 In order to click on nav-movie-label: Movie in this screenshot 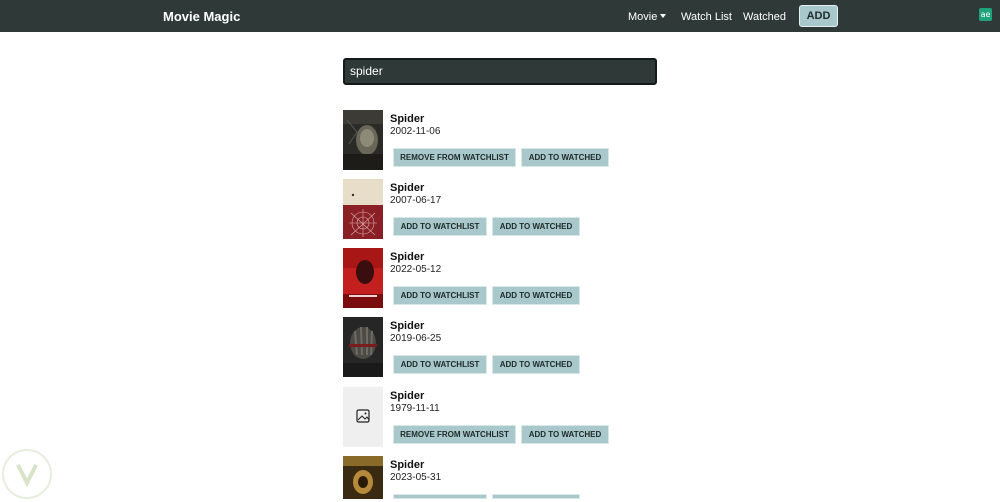, I will do `click(643, 17)`.